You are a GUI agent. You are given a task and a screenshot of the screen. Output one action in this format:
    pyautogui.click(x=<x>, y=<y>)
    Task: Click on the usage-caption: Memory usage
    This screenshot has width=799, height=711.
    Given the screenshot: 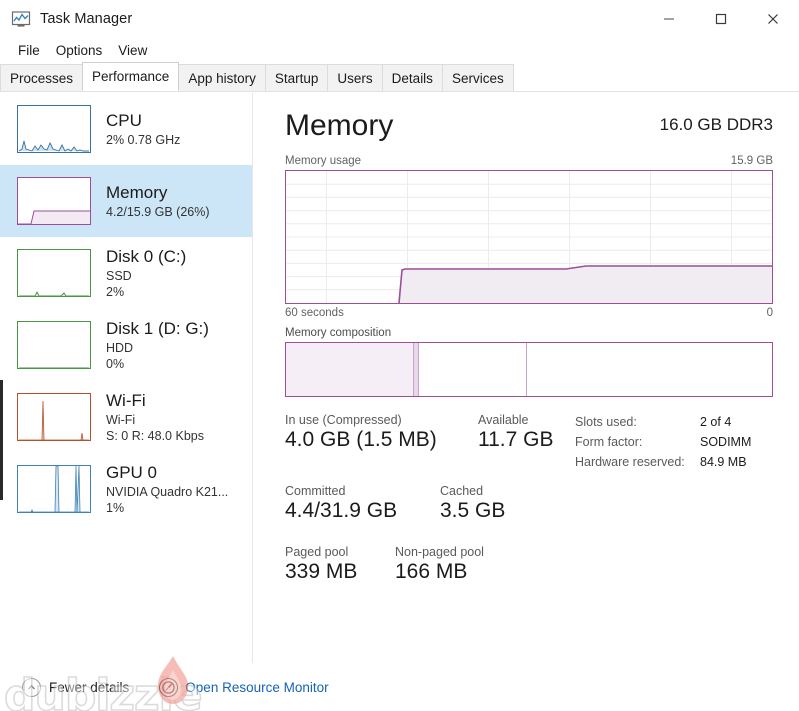 What is the action you would take?
    pyautogui.click(x=323, y=161)
    